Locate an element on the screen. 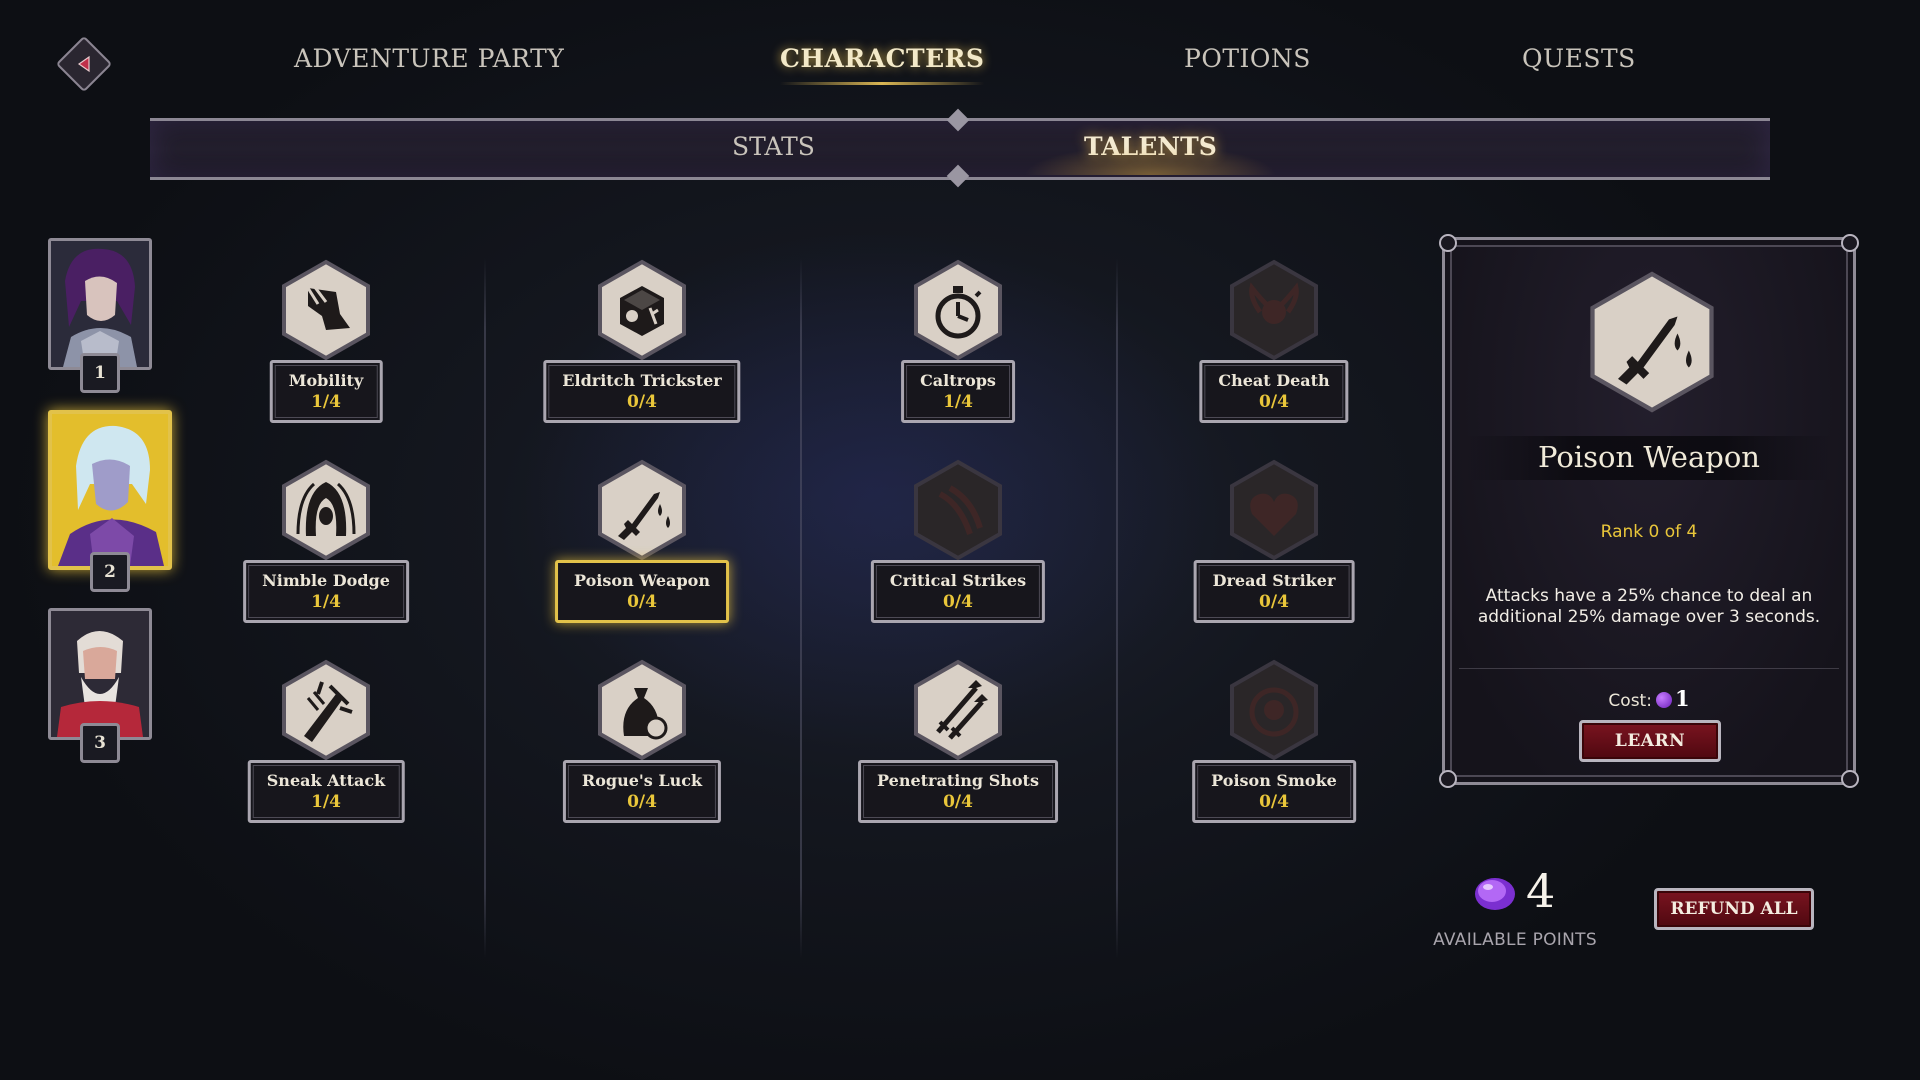 The image size is (1920, 1080). detail-cost: Cost: 1 is located at coordinates (1649, 698).